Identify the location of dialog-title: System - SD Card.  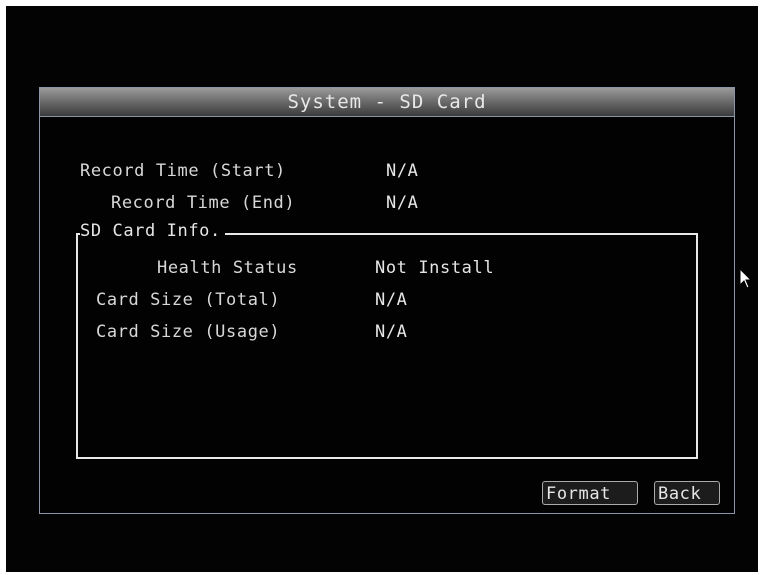
(387, 102).